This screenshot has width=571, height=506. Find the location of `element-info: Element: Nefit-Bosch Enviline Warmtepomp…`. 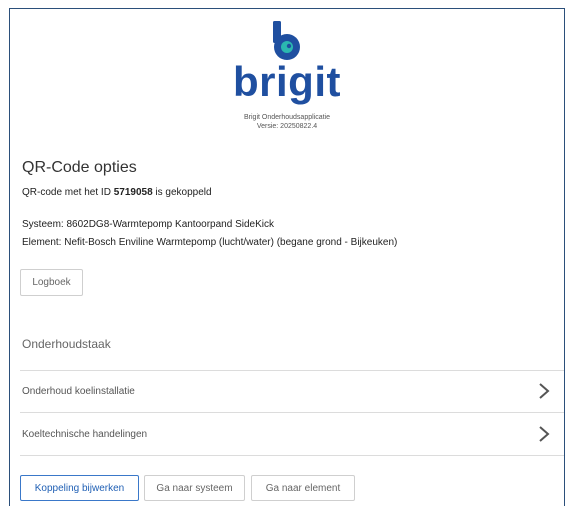

element-info: Element: Nefit-Bosch Enviline Warmtepomp… is located at coordinates (210, 242).